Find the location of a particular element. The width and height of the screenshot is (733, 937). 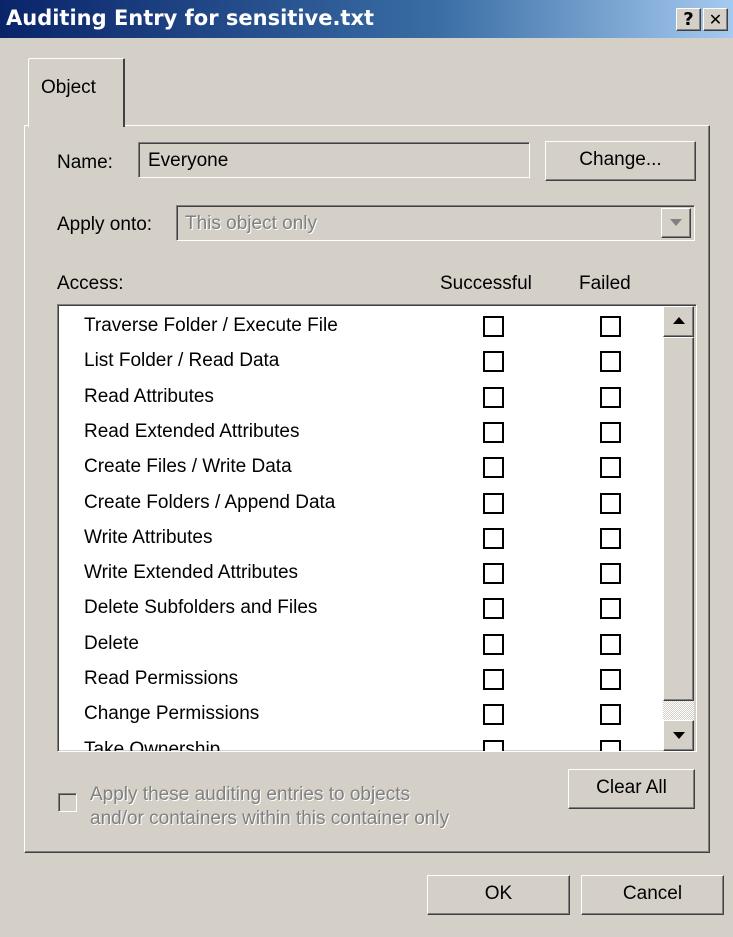

cancel-button: Cancel is located at coordinates (652, 895).